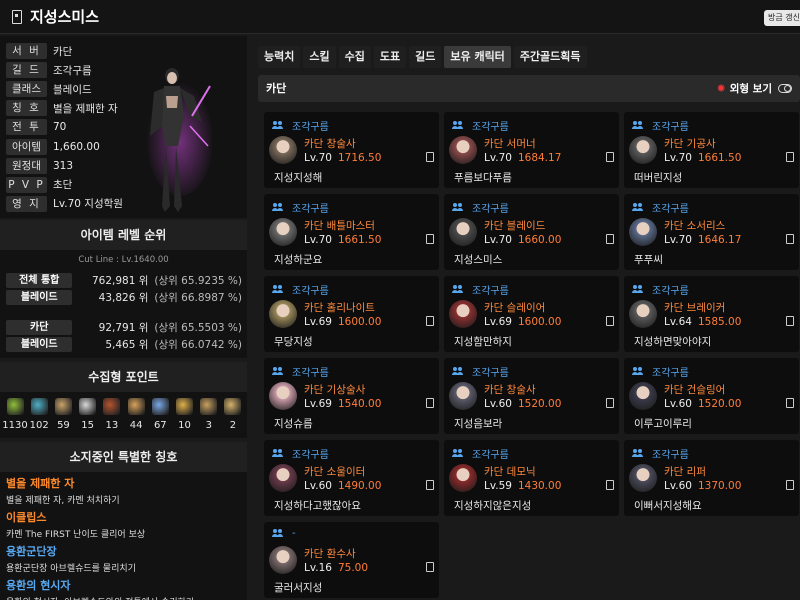 The height and width of the screenshot is (600, 800). I want to click on mokoko-seed-icon, so click(15, 406).